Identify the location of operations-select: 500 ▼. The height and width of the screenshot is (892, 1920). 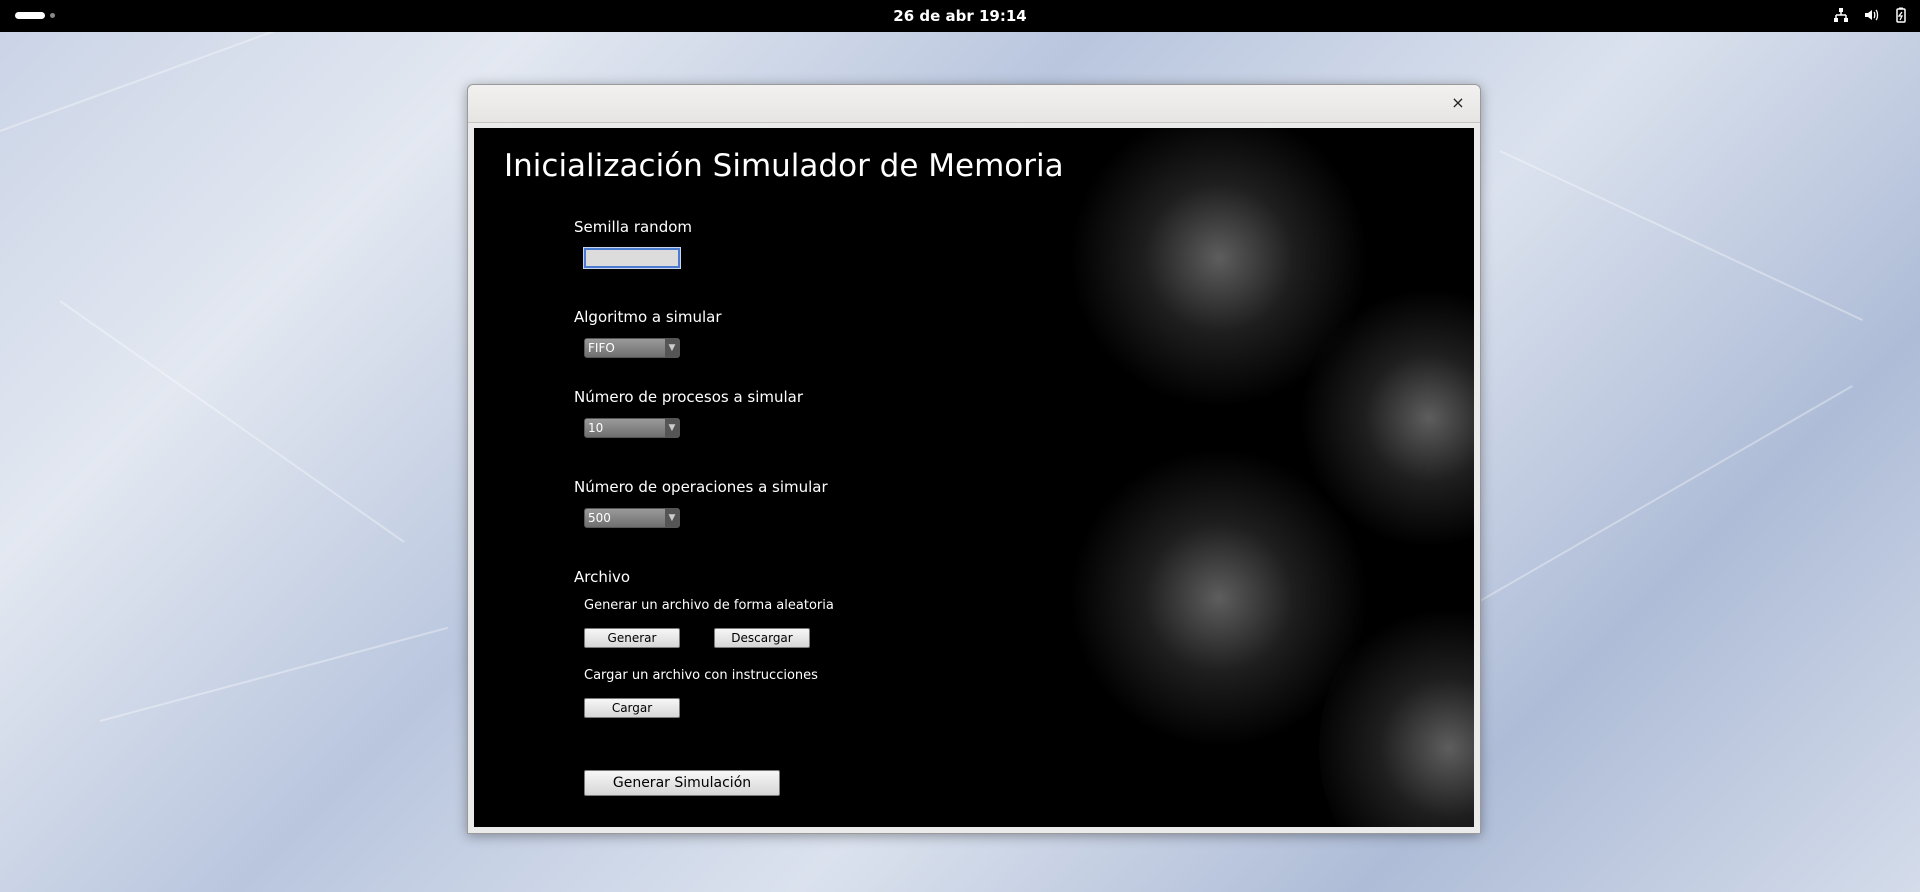
(632, 518).